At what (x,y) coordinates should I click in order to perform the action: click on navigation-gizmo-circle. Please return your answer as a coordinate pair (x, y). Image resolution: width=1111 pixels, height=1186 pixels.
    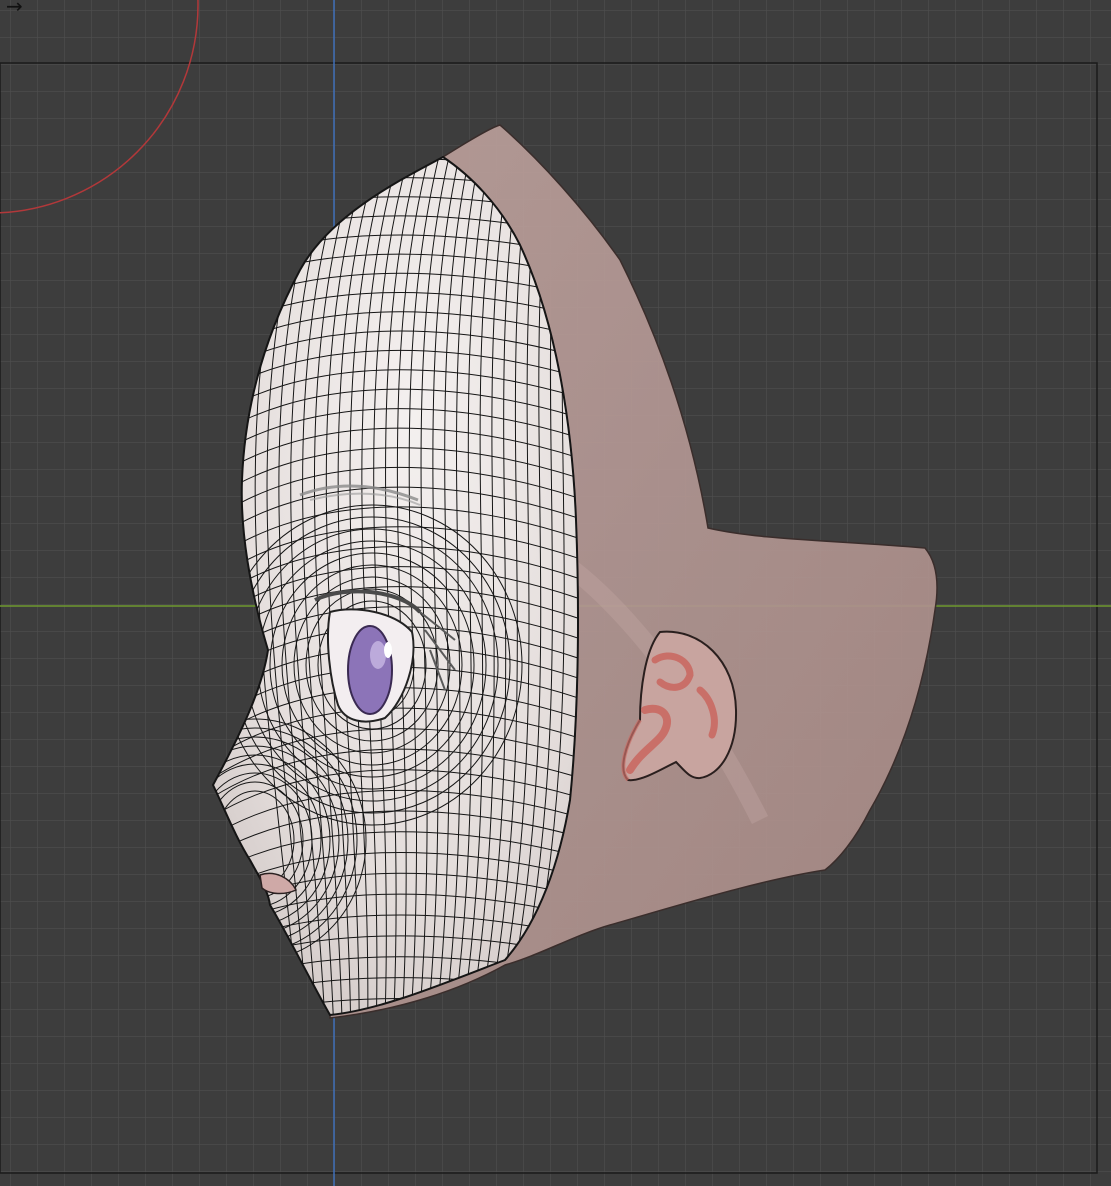
    Looking at the image, I should click on (99, 107).